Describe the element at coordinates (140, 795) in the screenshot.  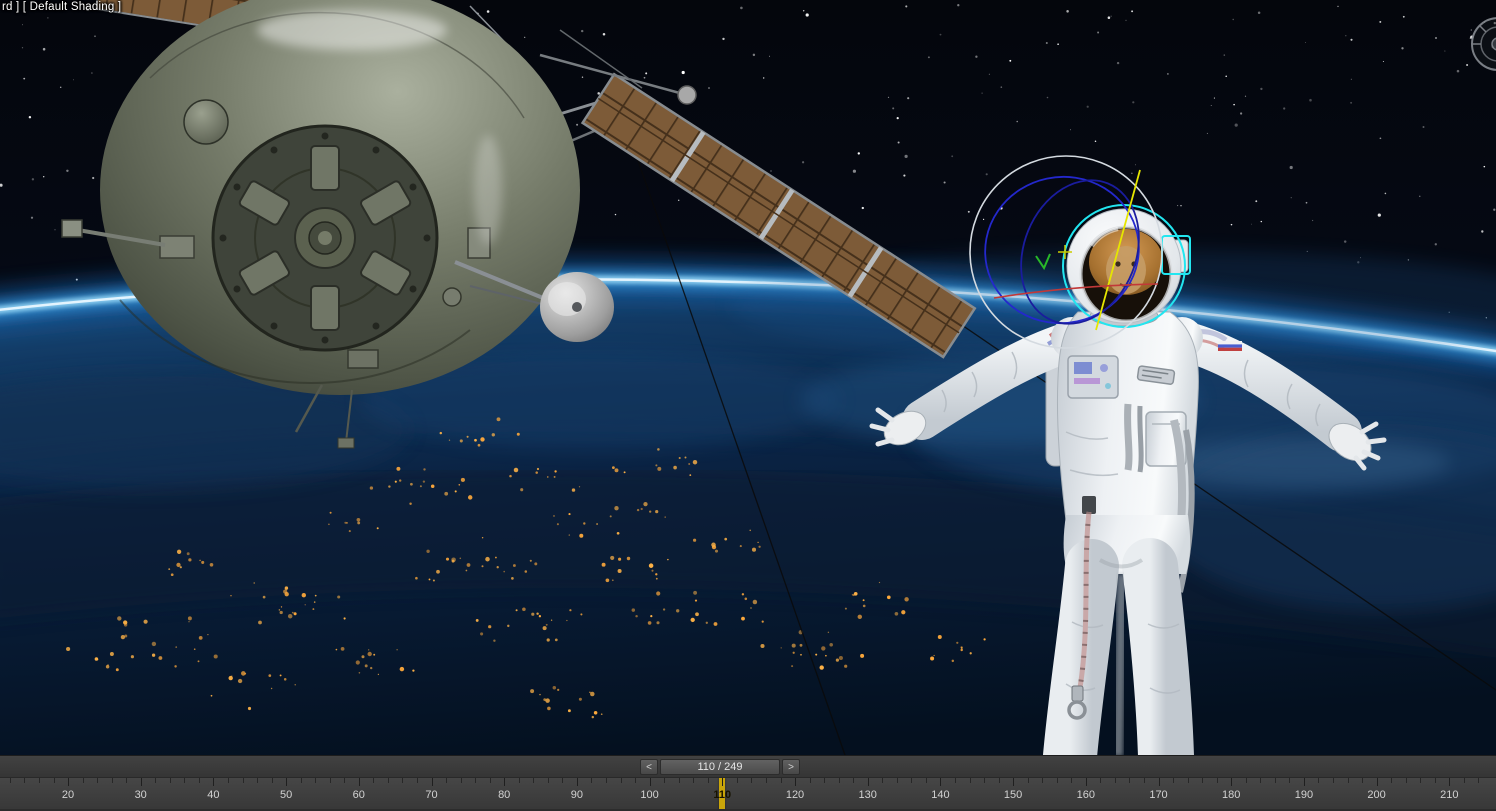
I see `ruler-frame-label: 30` at that location.